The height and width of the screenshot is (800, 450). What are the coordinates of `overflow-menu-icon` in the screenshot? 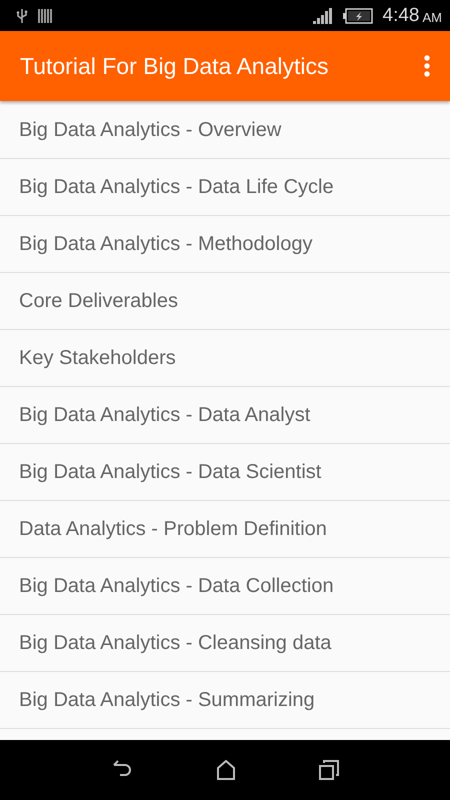 It's located at (427, 66).